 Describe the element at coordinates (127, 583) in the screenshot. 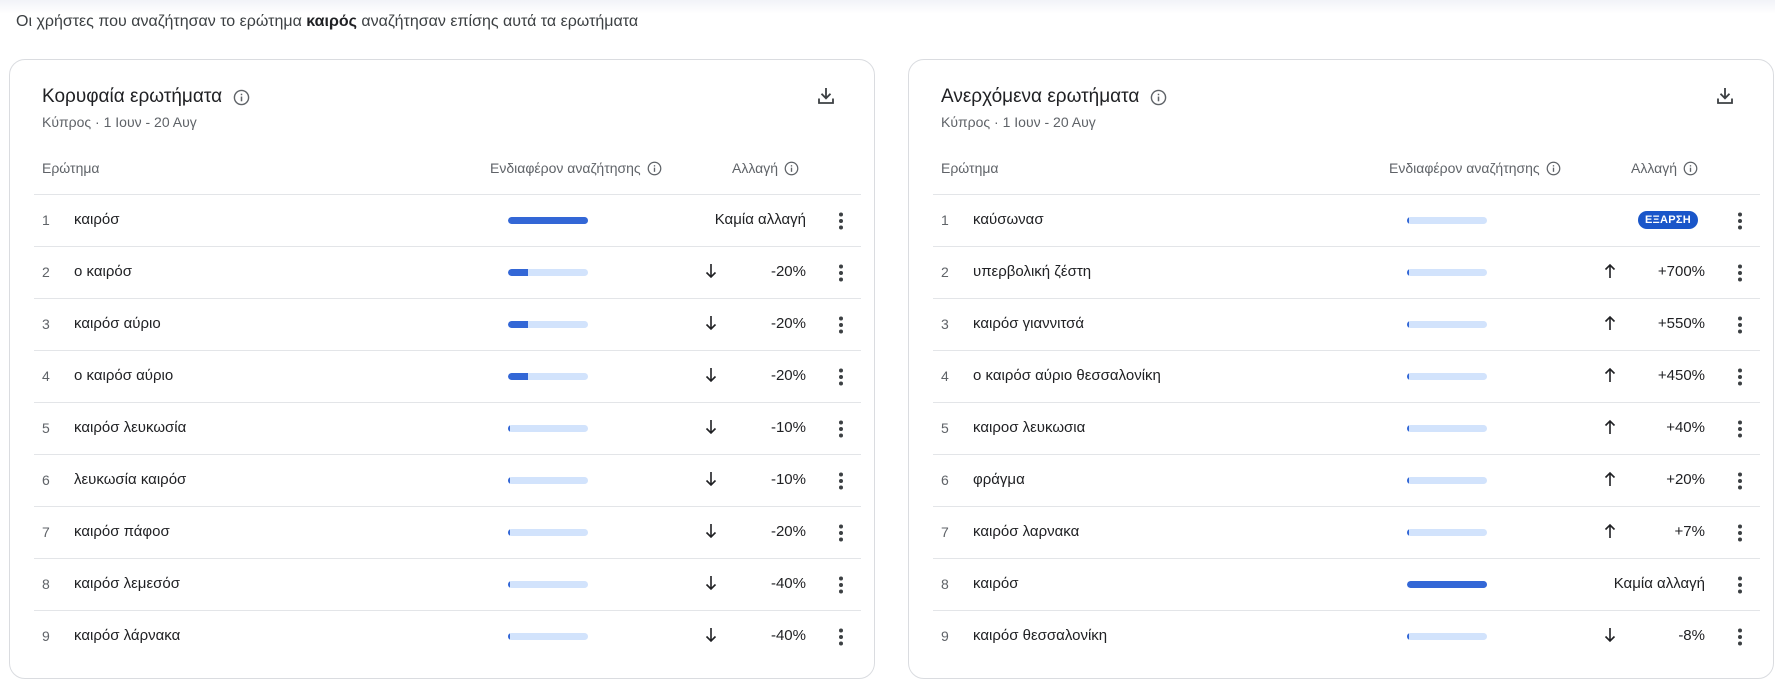

I see `query-term: καιρόσ λεμεσόσ` at that location.